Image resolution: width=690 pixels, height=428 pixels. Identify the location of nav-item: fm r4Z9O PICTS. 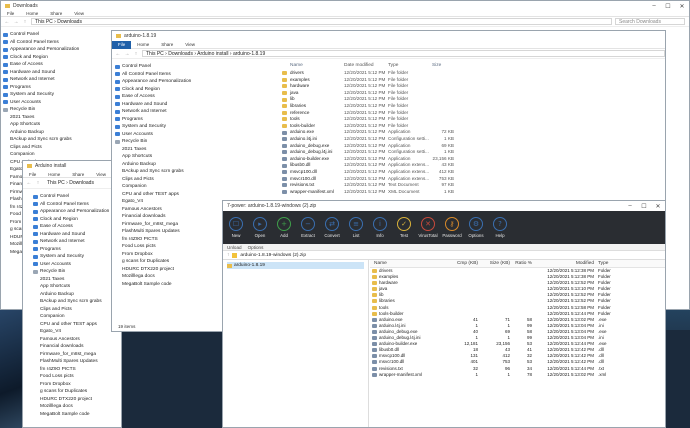
(77, 370).